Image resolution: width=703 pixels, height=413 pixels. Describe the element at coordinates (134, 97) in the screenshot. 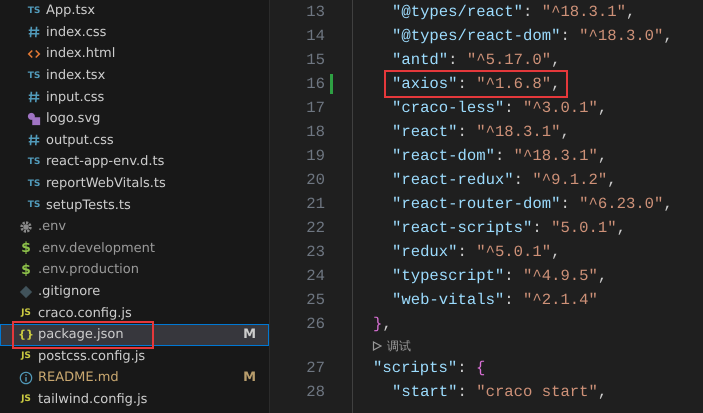

I see `file-item: input.css` at that location.